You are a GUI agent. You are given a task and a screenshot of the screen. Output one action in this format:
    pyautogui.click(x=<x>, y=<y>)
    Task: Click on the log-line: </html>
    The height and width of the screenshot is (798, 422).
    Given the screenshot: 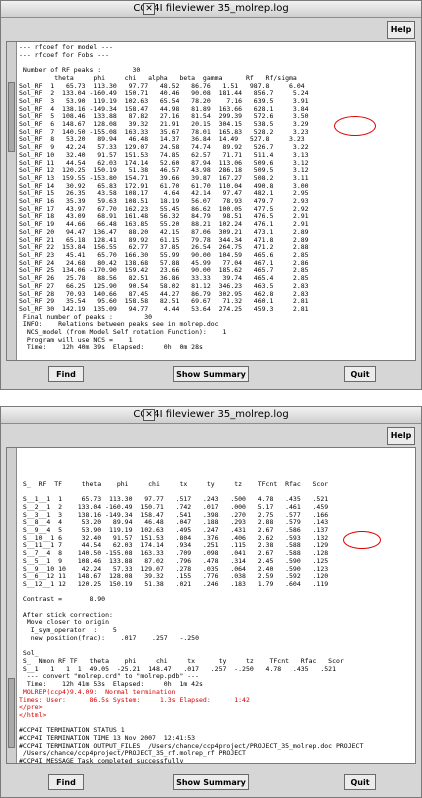 What is the action you would take?
    pyautogui.click(x=33, y=714)
    